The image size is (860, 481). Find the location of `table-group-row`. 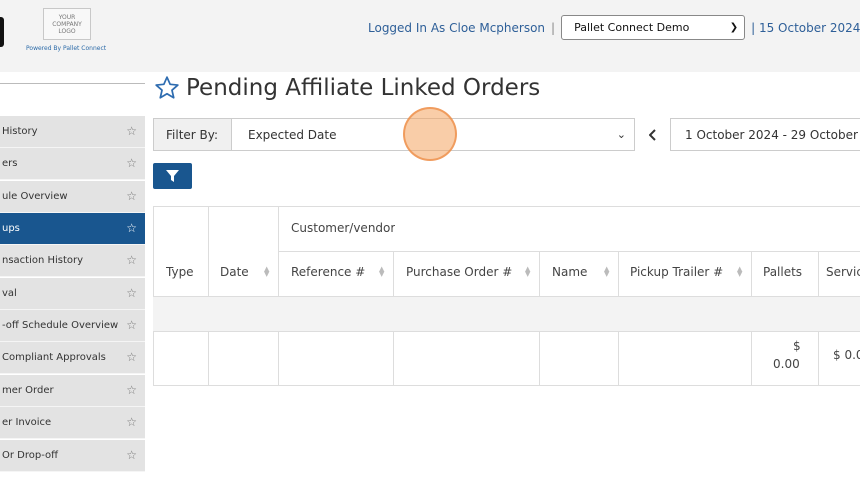

table-group-row is located at coordinates (506, 314).